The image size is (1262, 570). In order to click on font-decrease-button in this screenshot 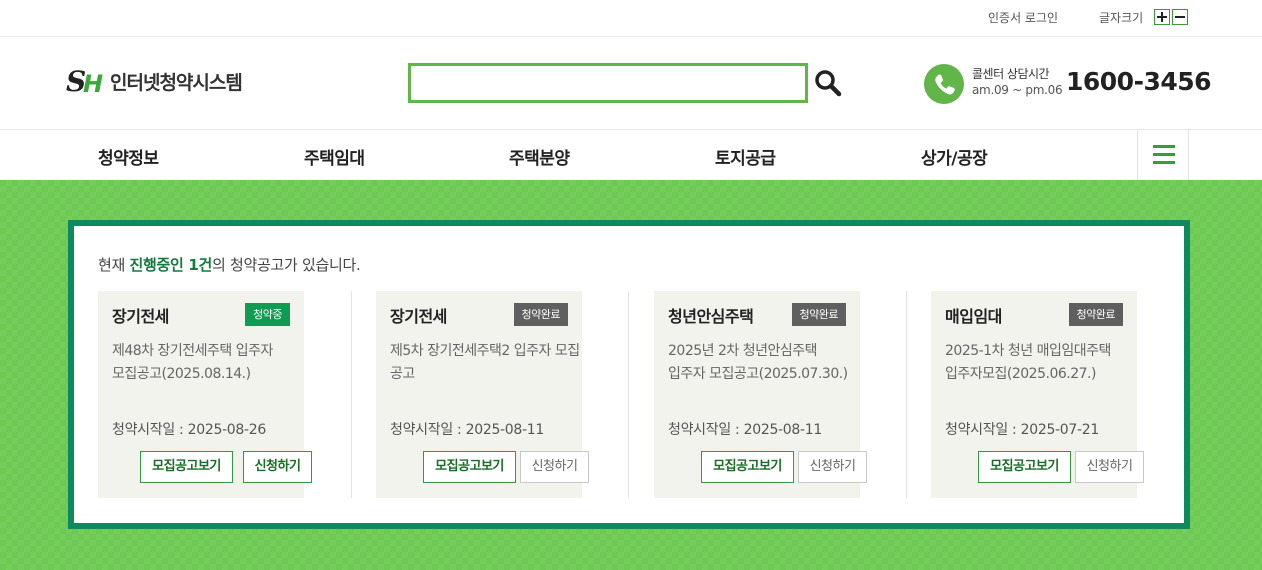, I will do `click(1180, 17)`.